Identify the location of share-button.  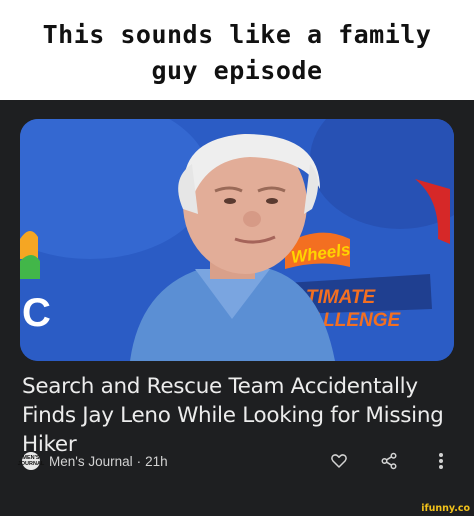
(389, 461).